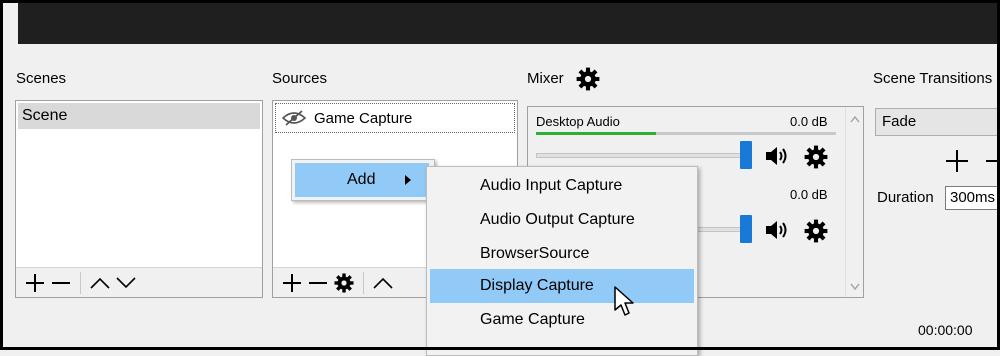  Describe the element at coordinates (624, 301) in the screenshot. I see `mouse-pointer-icon` at that location.